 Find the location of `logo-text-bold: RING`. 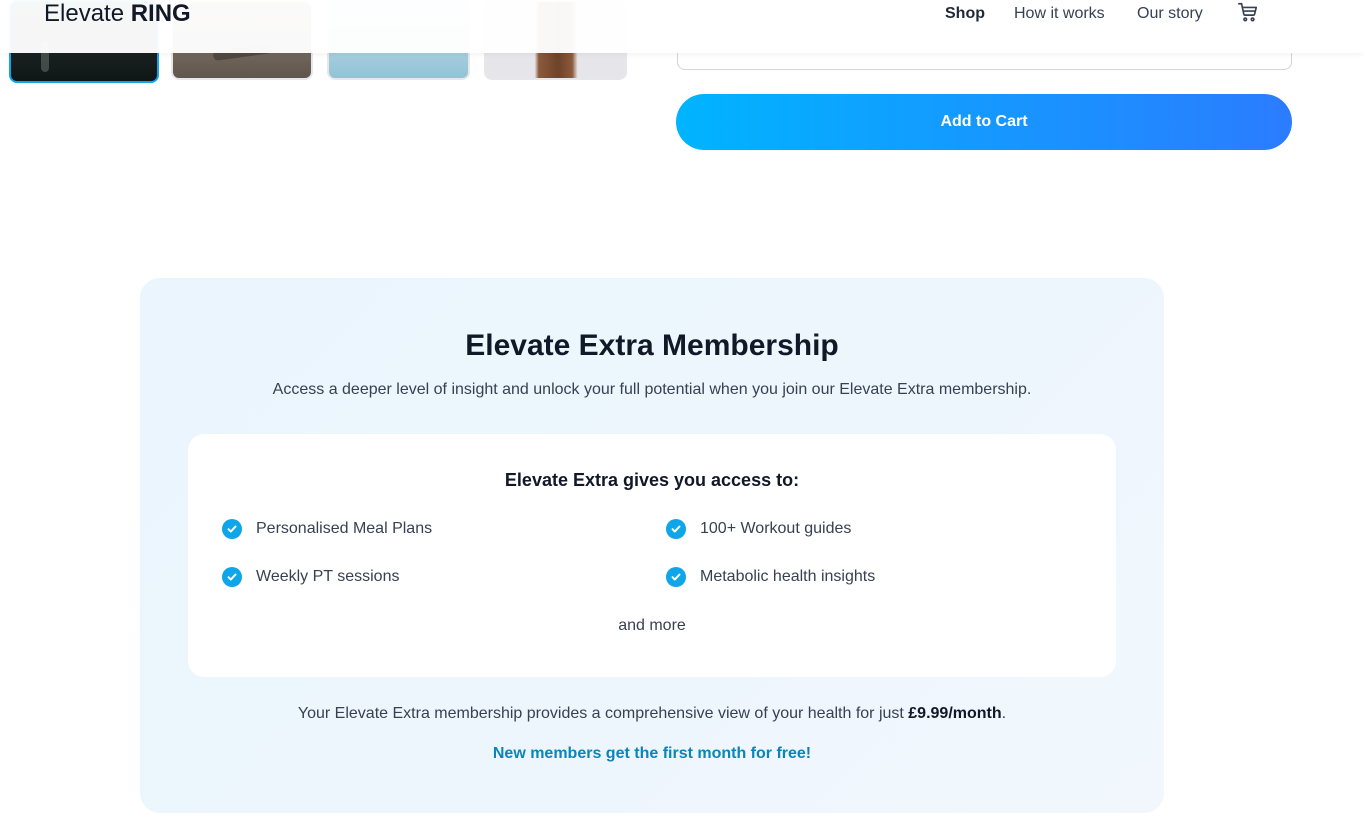

logo-text-bold: RING is located at coordinates (160, 13).